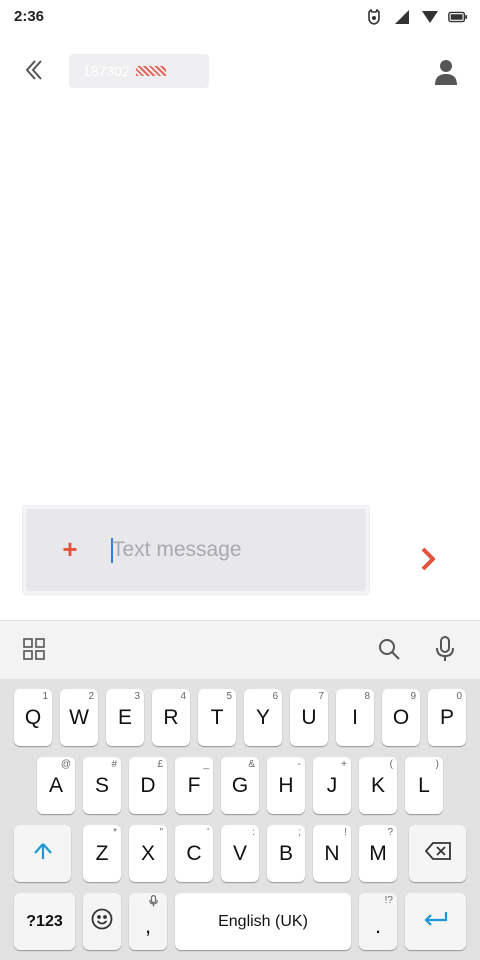 Image resolution: width=480 pixels, height=960 pixels. I want to click on key-hint: +, so click(344, 764).